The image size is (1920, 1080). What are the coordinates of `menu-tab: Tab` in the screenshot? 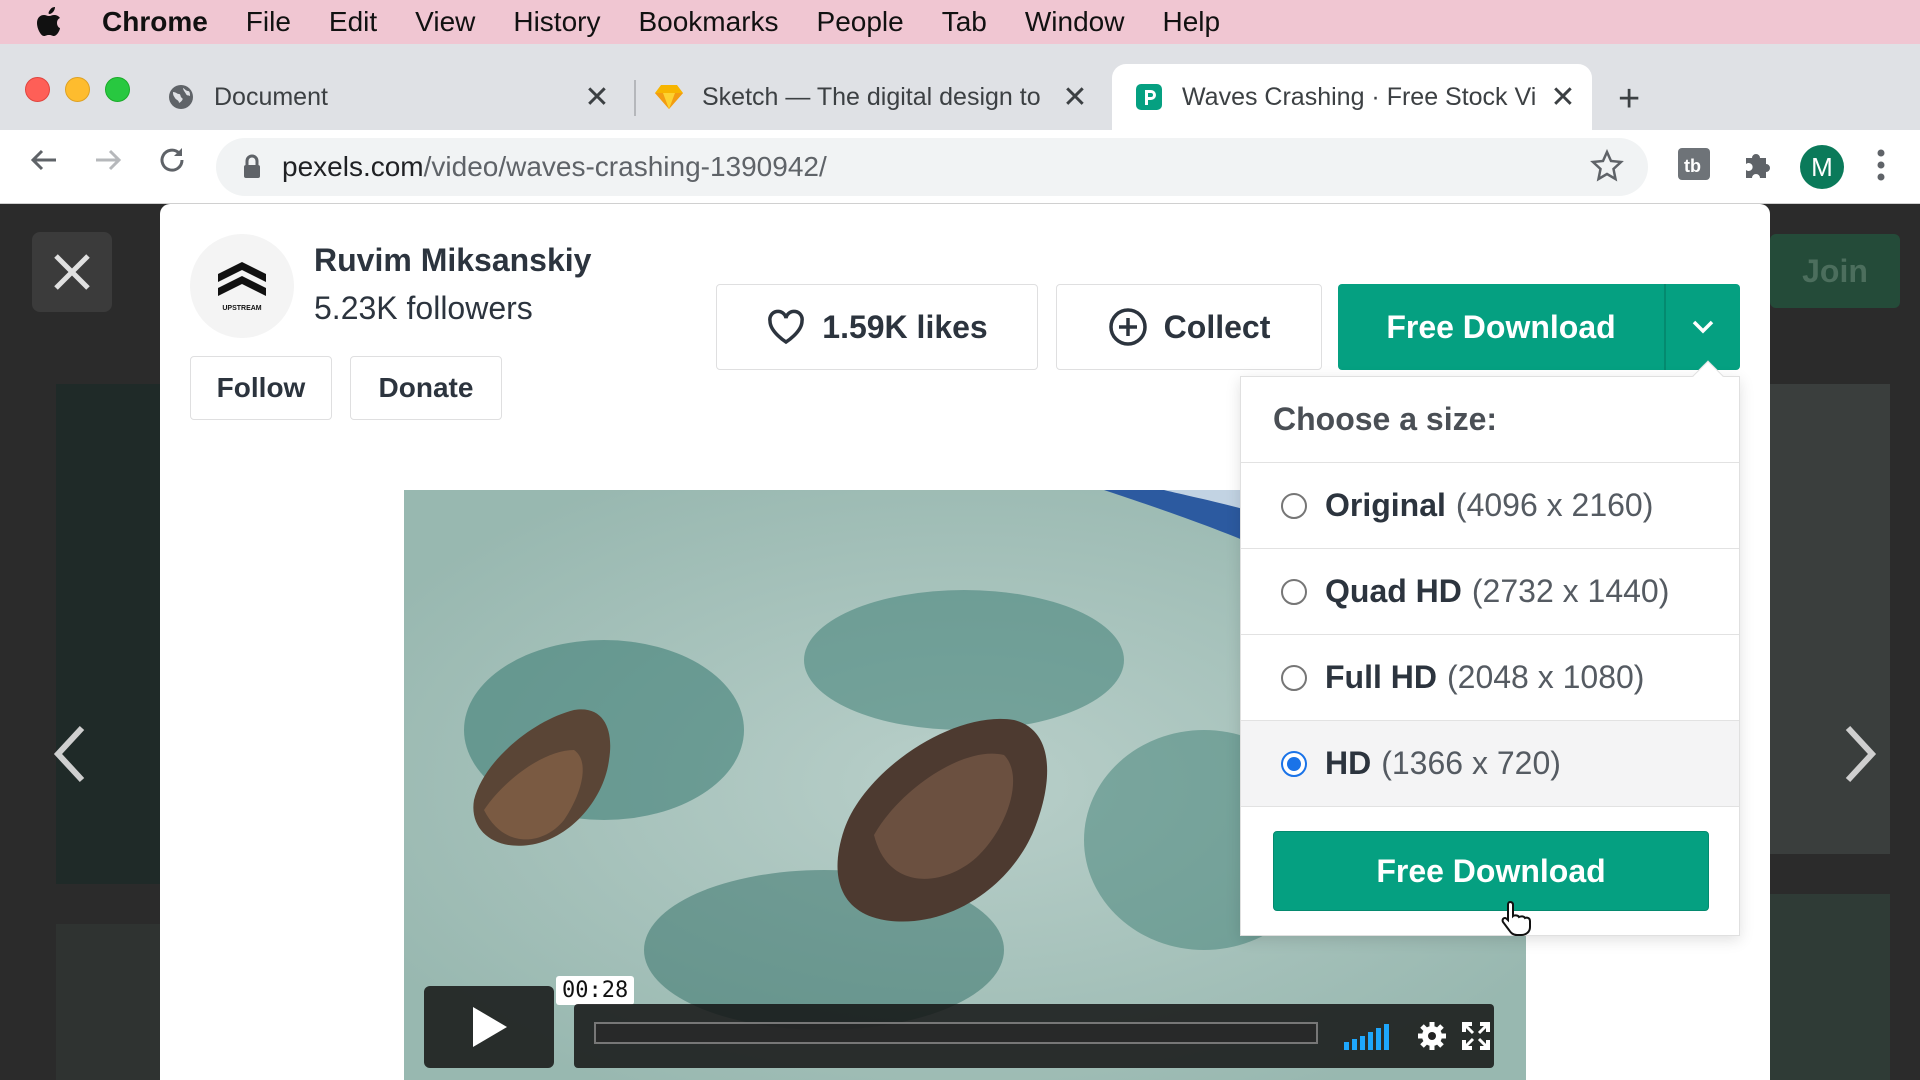 It's located at (964, 22).